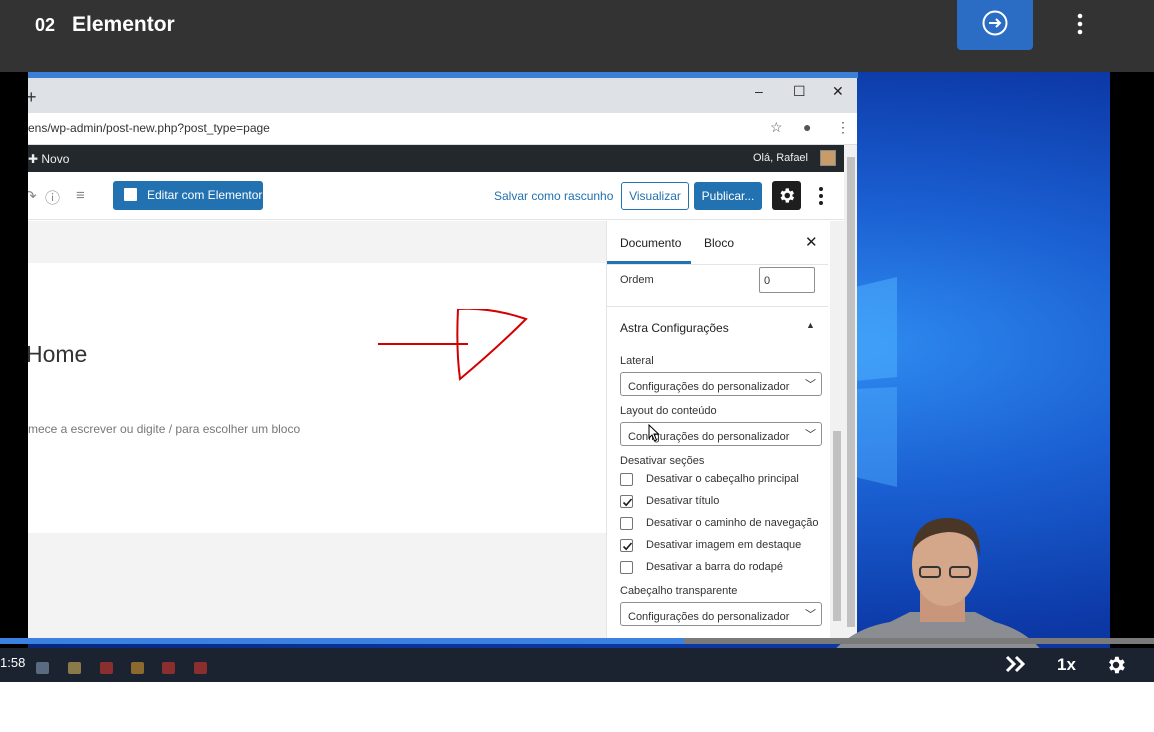 Image resolution: width=1154 pixels, height=732 pixels. What do you see at coordinates (149, 128) in the screenshot?
I see `url-text: ens/wp-admin/post-new.php?post_type=page` at bounding box center [149, 128].